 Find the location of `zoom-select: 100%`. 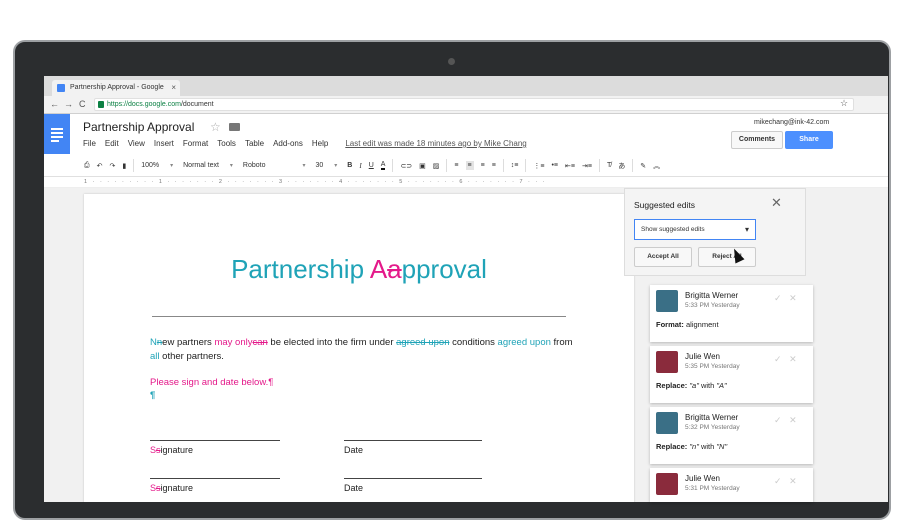

zoom-select: 100% is located at coordinates (157, 165).